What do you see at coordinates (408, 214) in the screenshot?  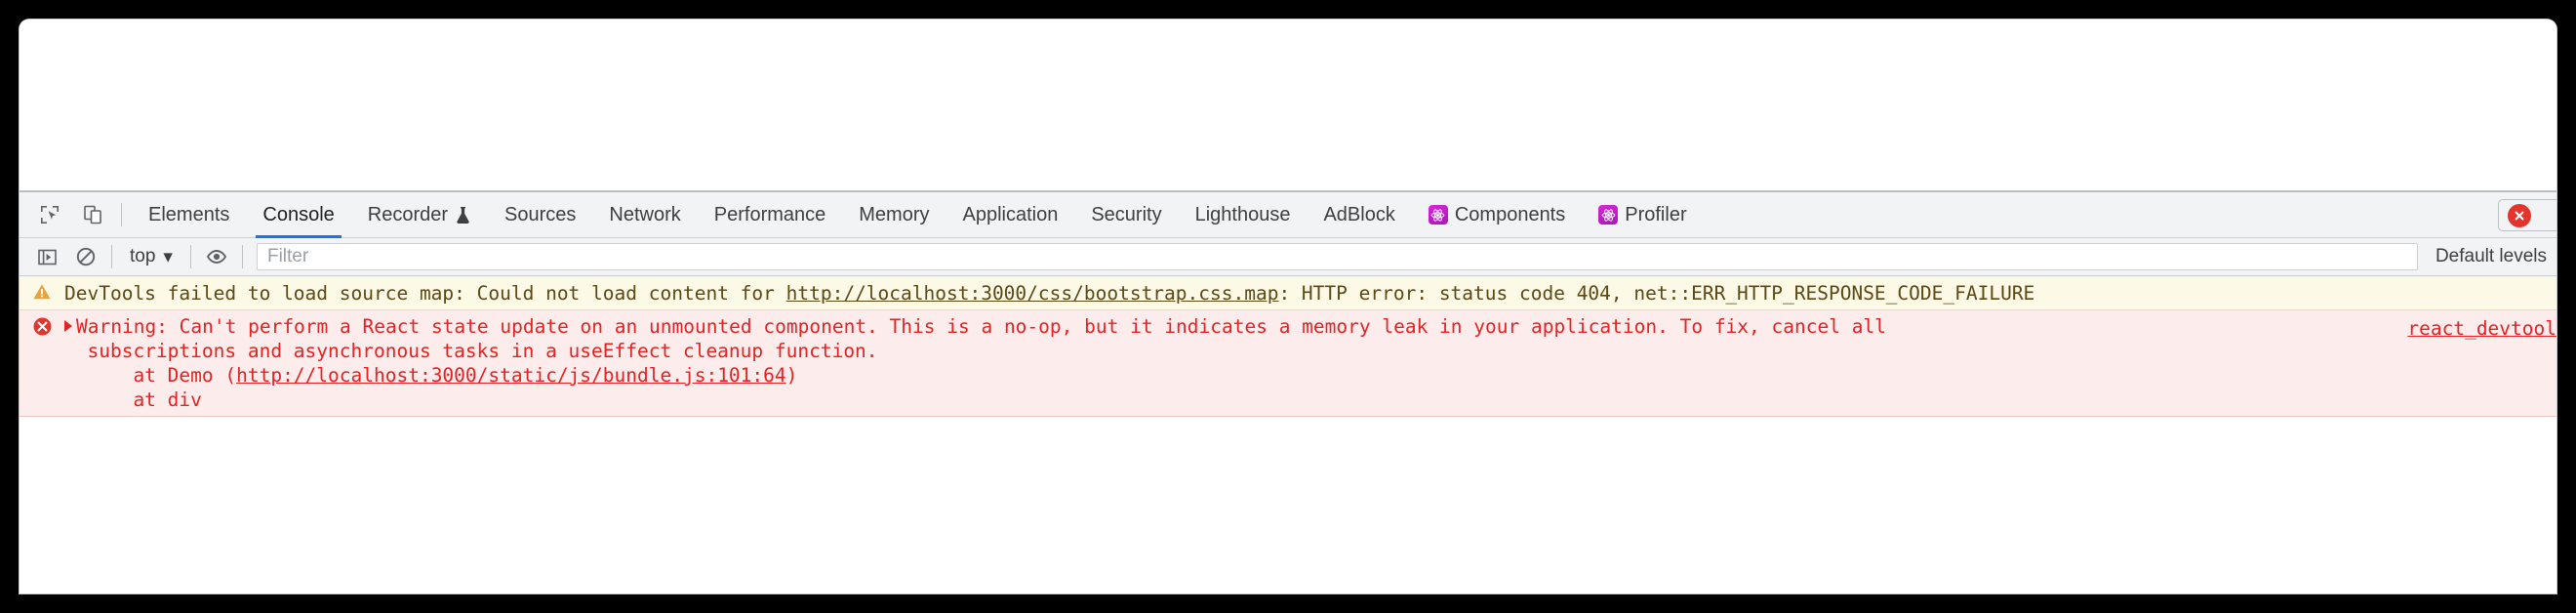 I see `tab-label: Recorder` at bounding box center [408, 214].